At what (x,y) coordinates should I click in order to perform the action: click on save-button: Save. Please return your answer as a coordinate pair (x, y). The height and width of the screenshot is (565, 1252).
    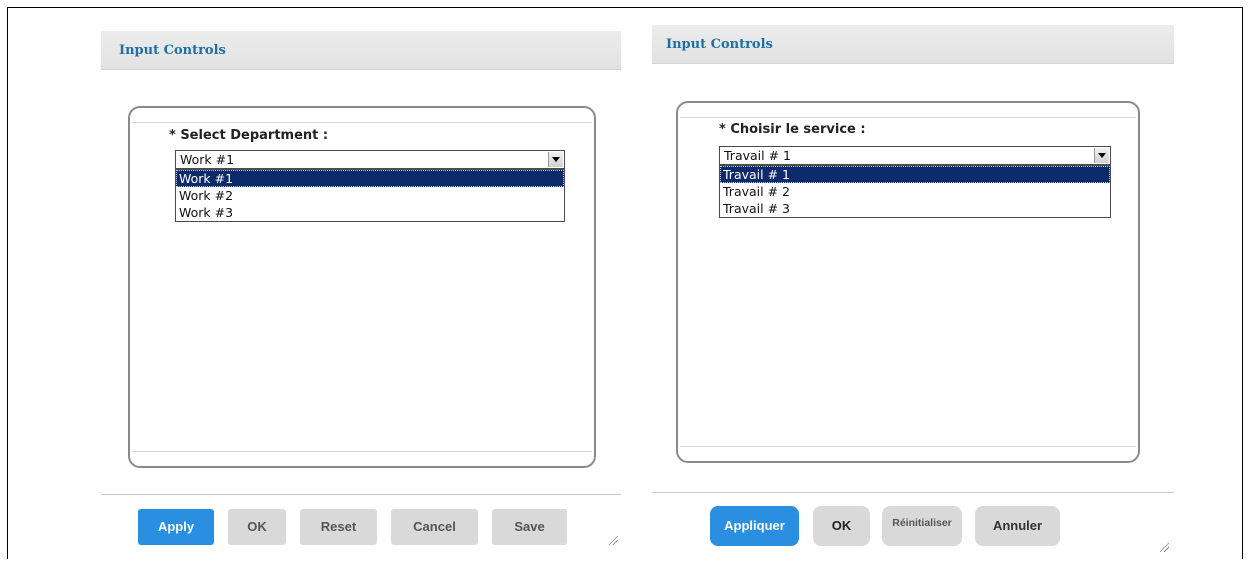
    Looking at the image, I should click on (529, 527).